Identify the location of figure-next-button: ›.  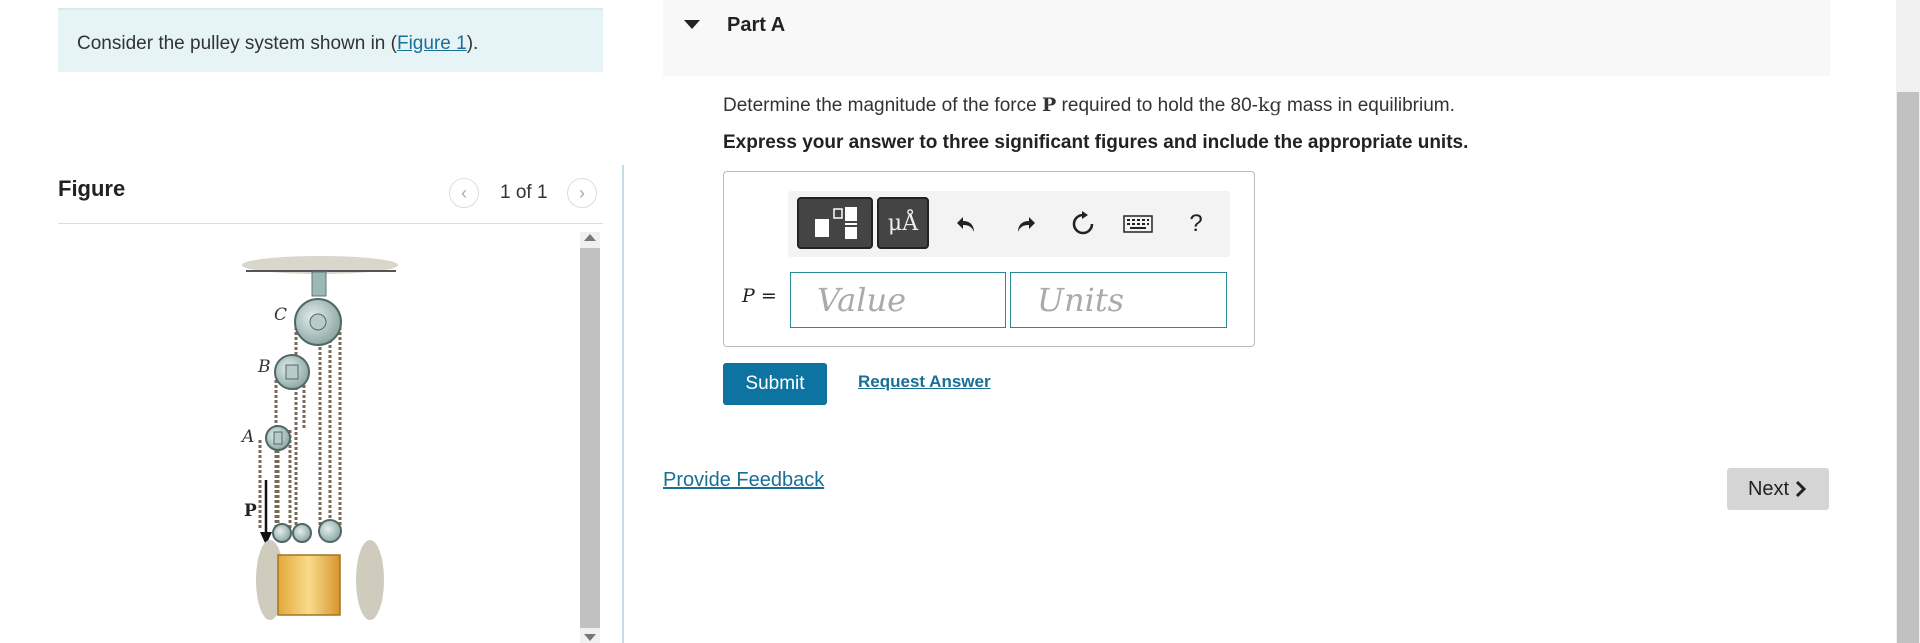
(582, 193).